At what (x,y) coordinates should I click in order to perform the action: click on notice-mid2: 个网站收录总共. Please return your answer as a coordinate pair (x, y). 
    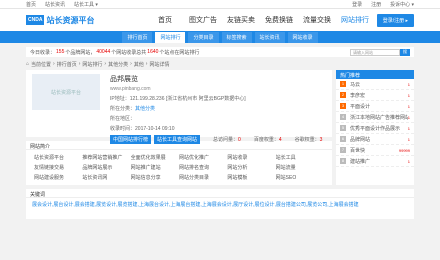
    Looking at the image, I should click on (129, 52).